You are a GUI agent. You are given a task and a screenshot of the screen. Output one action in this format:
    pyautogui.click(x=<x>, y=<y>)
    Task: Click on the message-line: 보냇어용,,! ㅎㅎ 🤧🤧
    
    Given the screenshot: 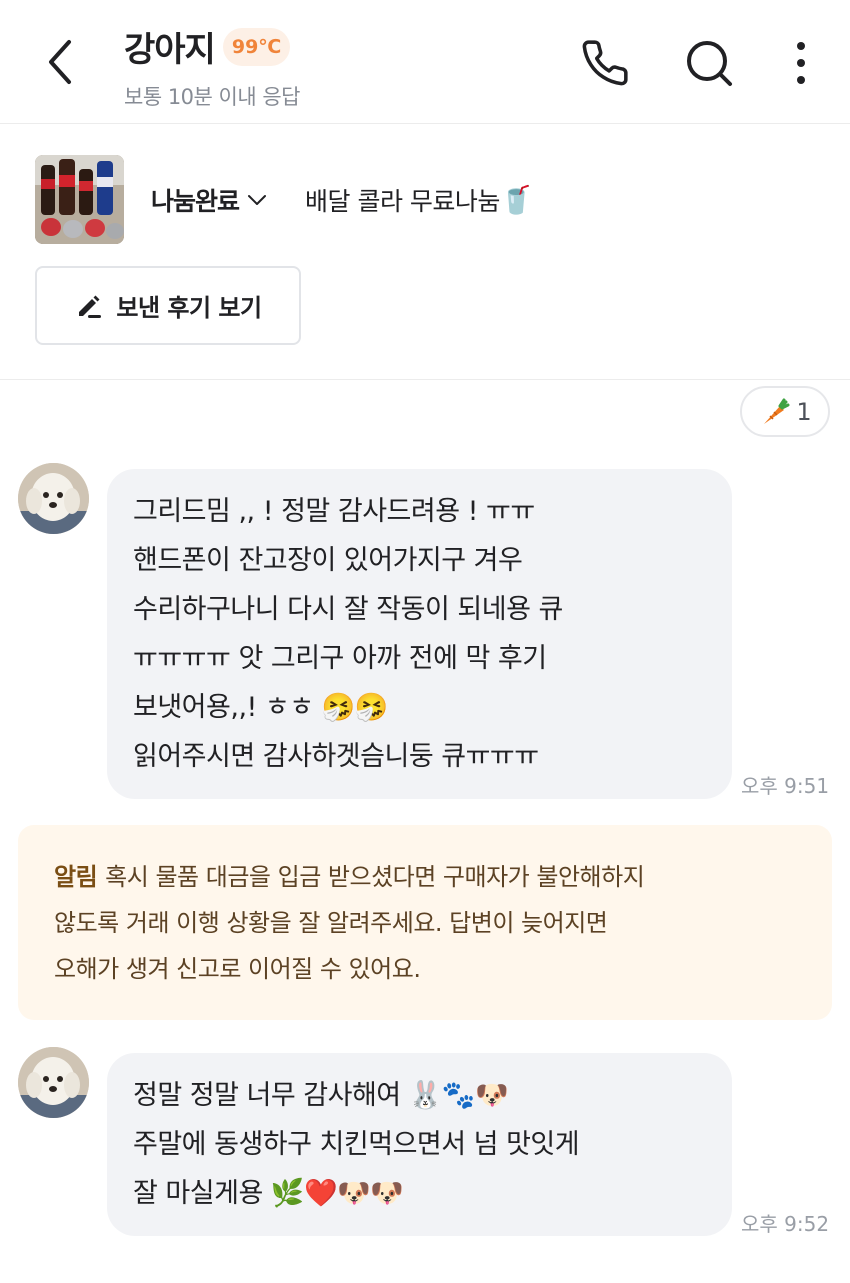 What is the action you would take?
    pyautogui.click(x=260, y=707)
    